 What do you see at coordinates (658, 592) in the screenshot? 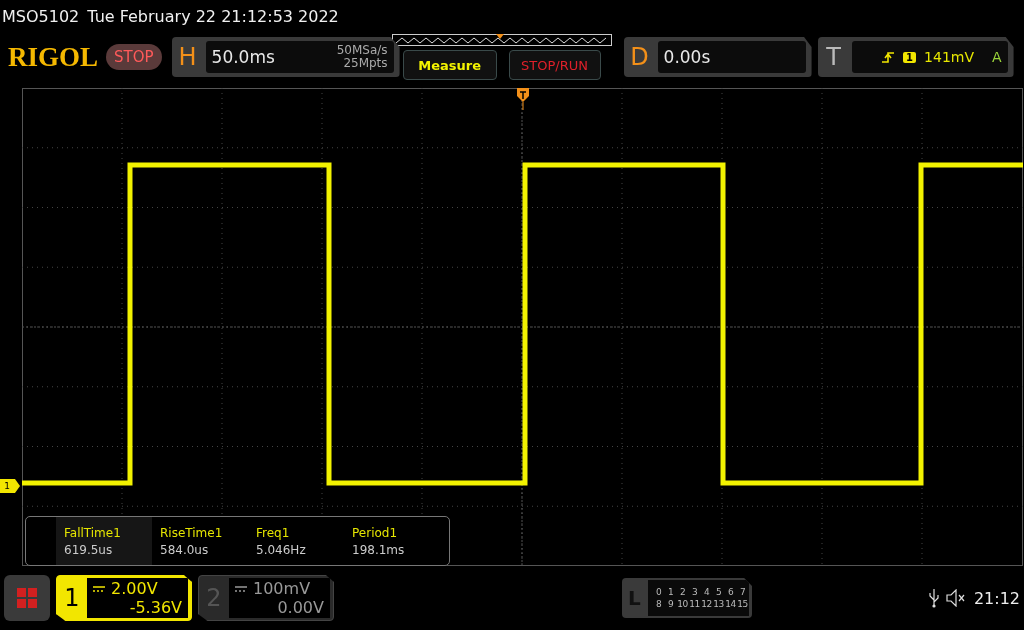
I see `logic-channel-number: 0` at bounding box center [658, 592].